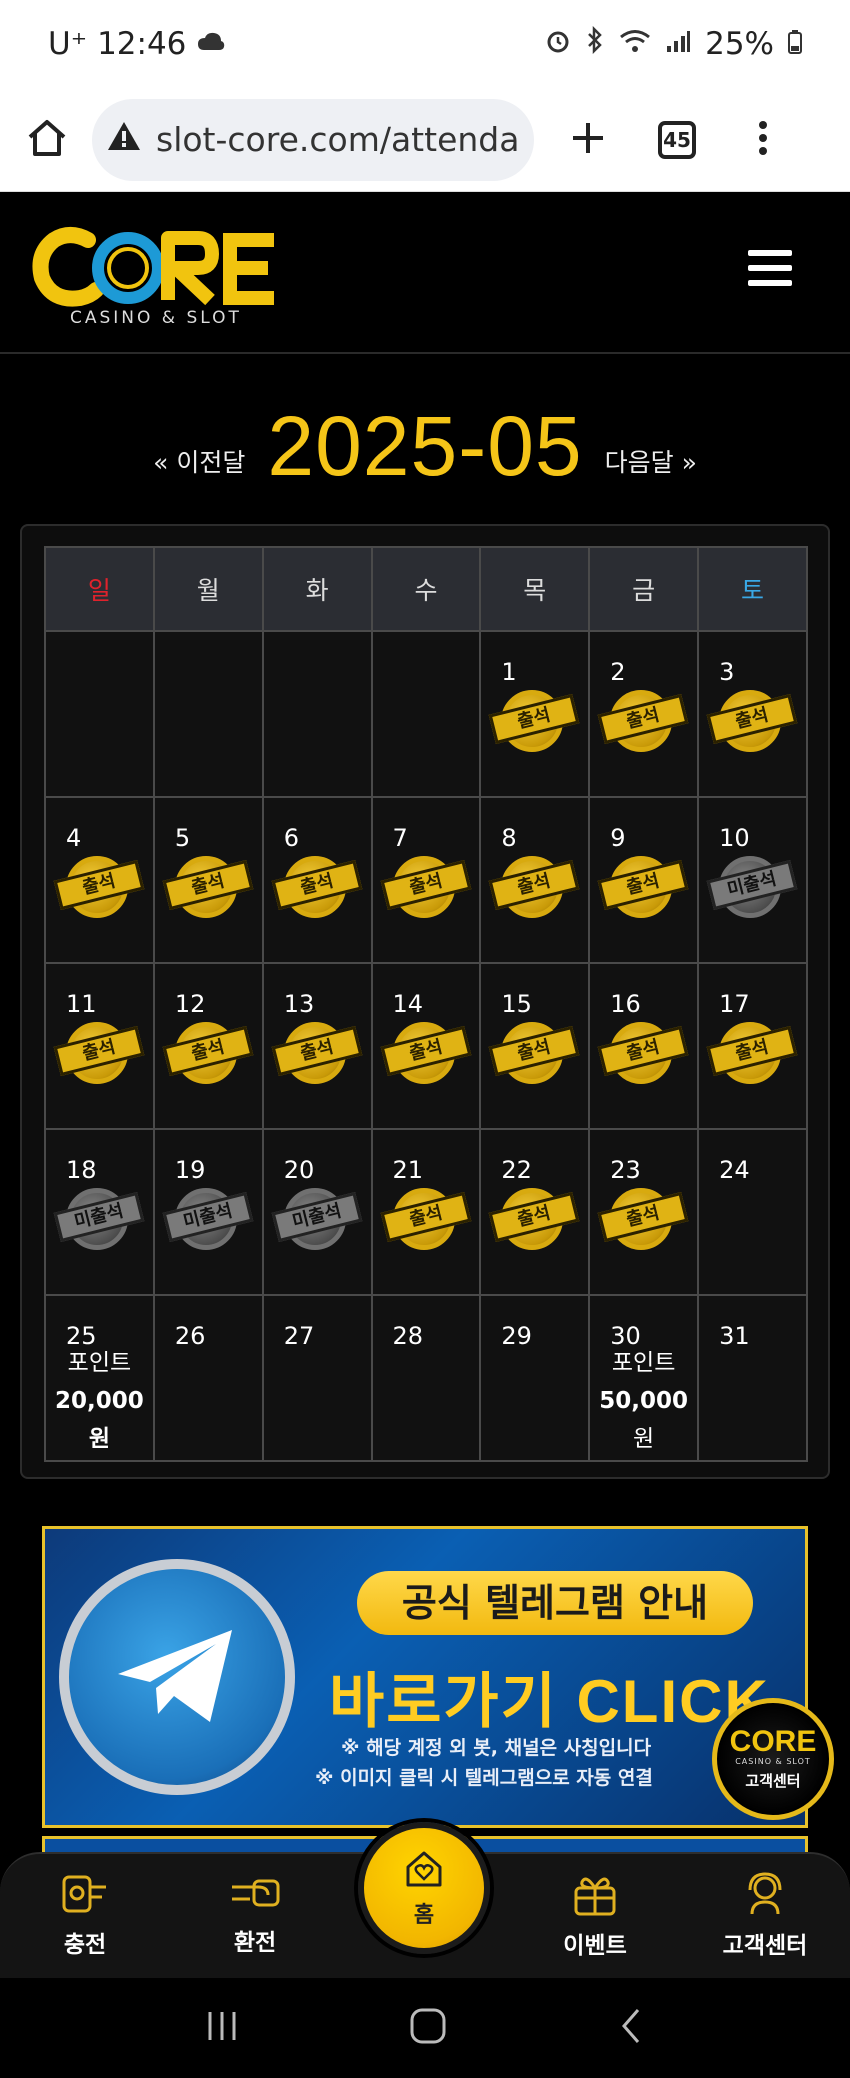  What do you see at coordinates (651, 461) in the screenshot?
I see `next-month-link: 다음달 »` at bounding box center [651, 461].